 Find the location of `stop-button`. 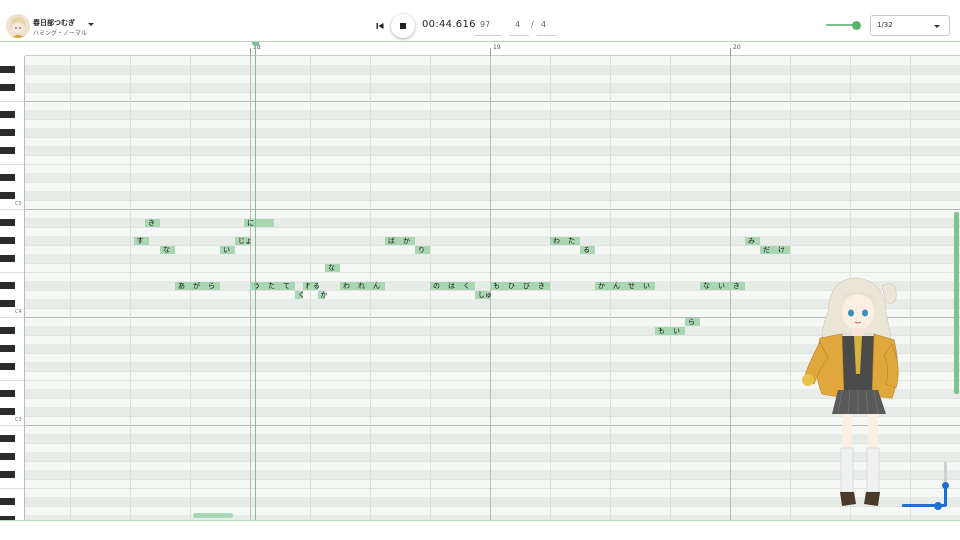

stop-button is located at coordinates (403, 26).